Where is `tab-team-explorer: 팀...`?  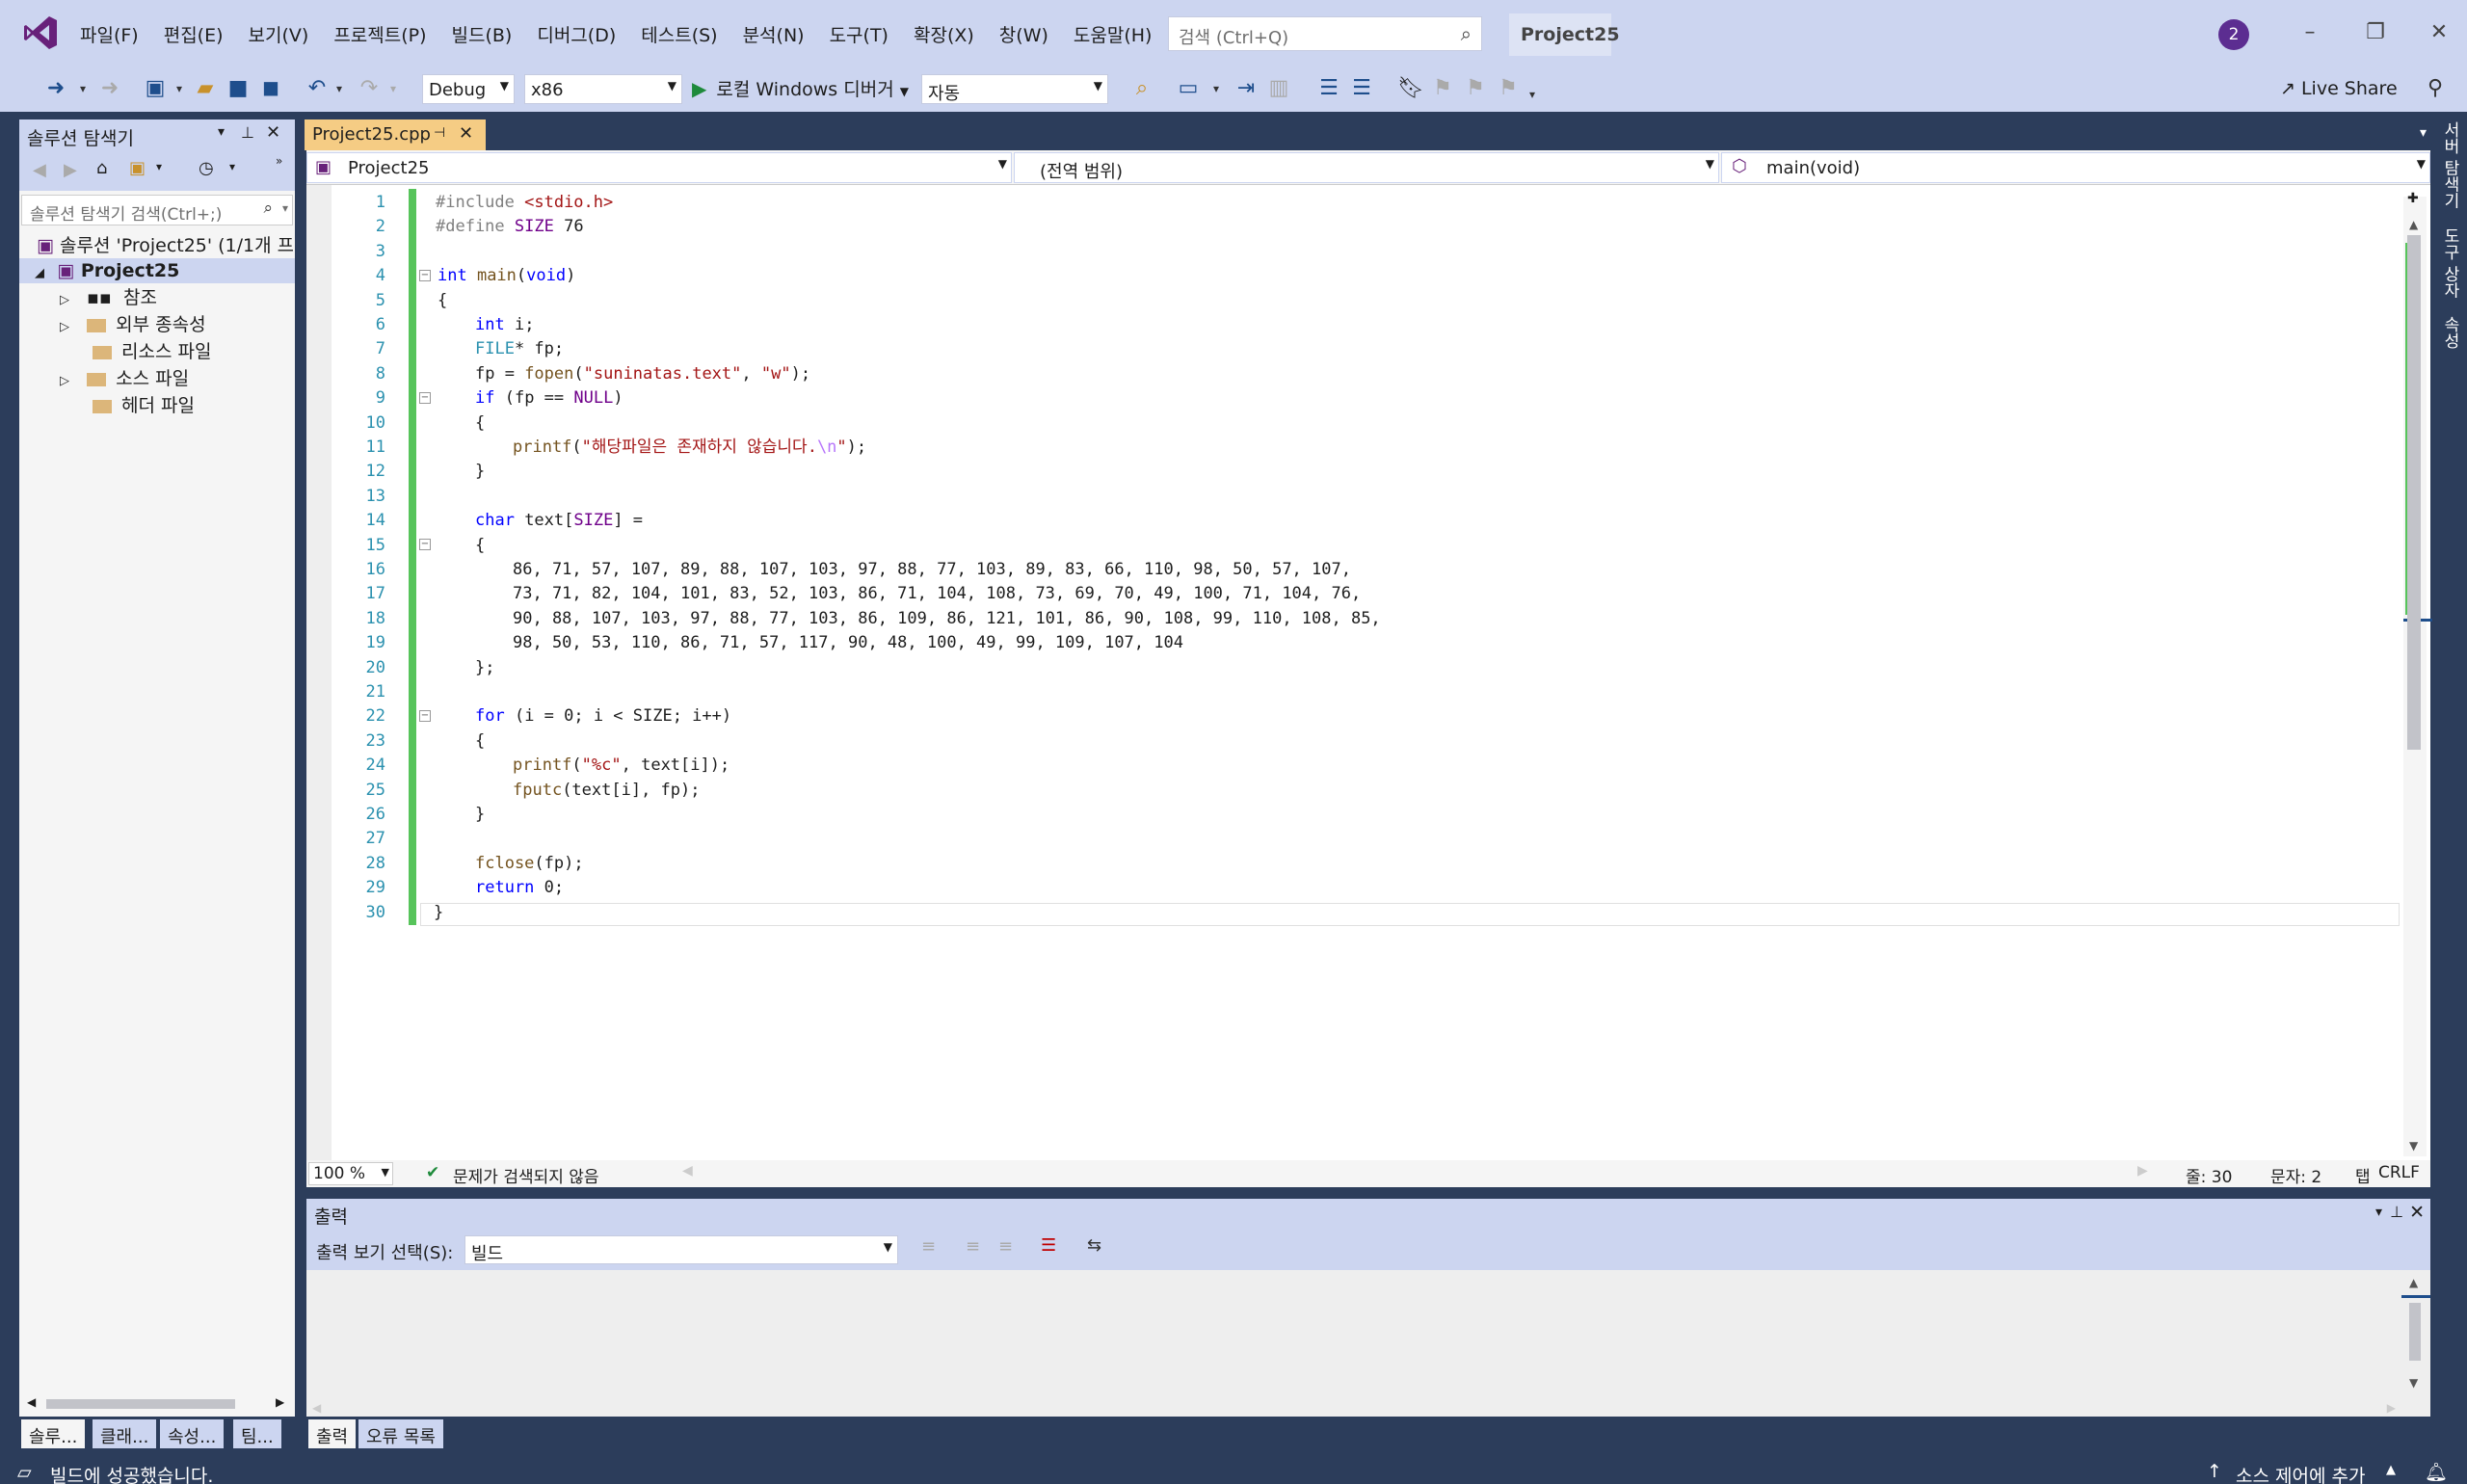
tab-team-explorer: 팀... is located at coordinates (257, 1433).